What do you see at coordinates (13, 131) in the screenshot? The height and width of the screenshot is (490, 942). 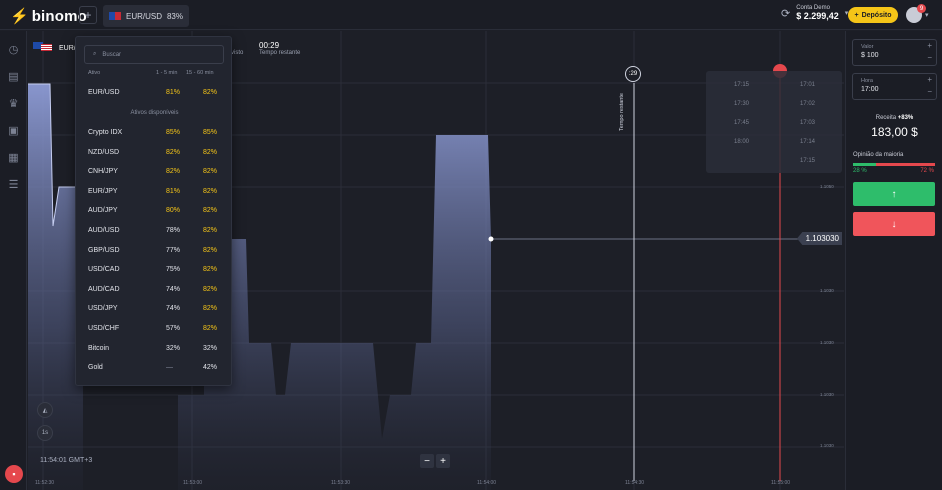 I see `gift-icon: ▣` at bounding box center [13, 131].